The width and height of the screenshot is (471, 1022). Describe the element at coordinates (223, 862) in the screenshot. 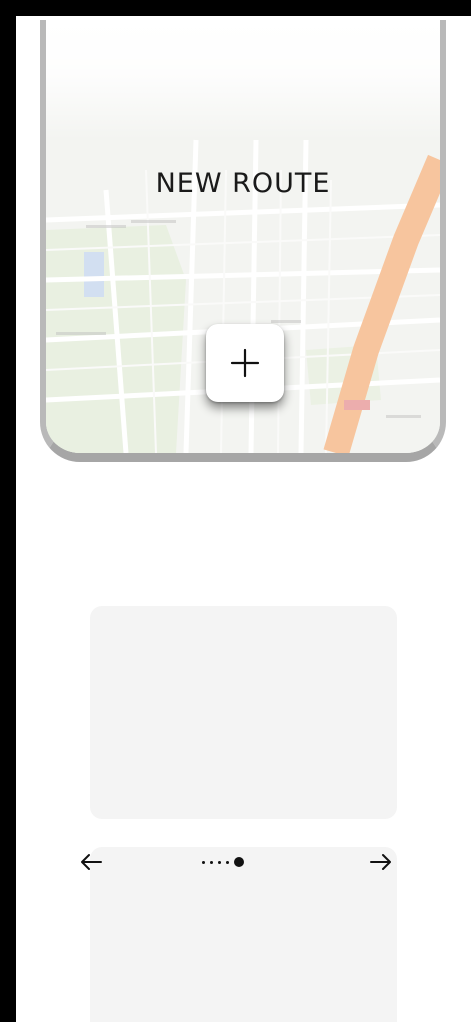

I see `page-indicator` at that location.